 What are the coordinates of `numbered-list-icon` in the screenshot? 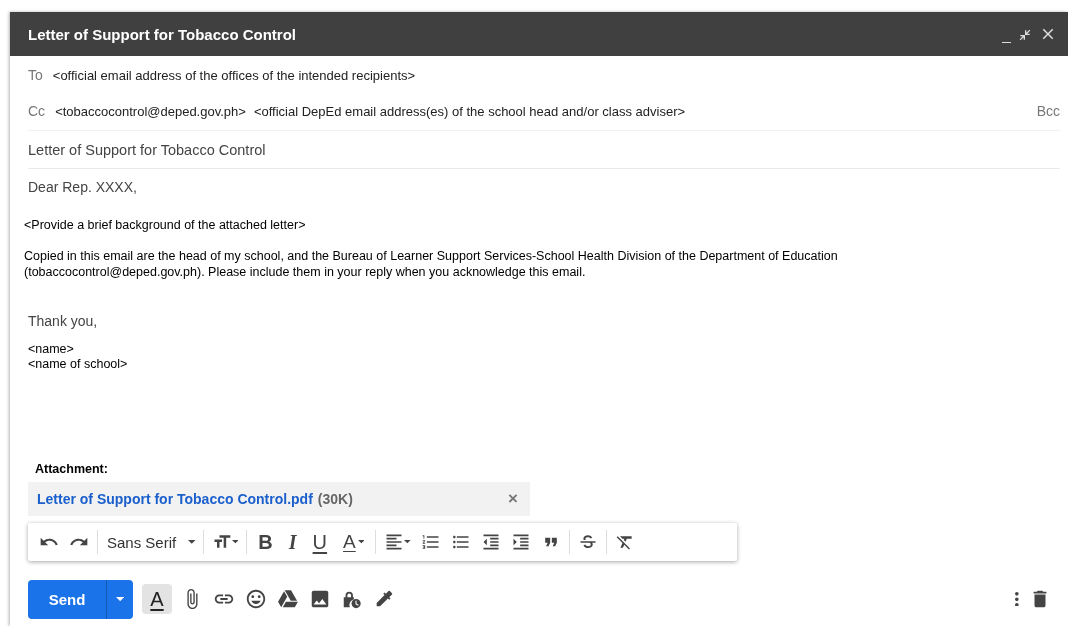 It's located at (431, 542).